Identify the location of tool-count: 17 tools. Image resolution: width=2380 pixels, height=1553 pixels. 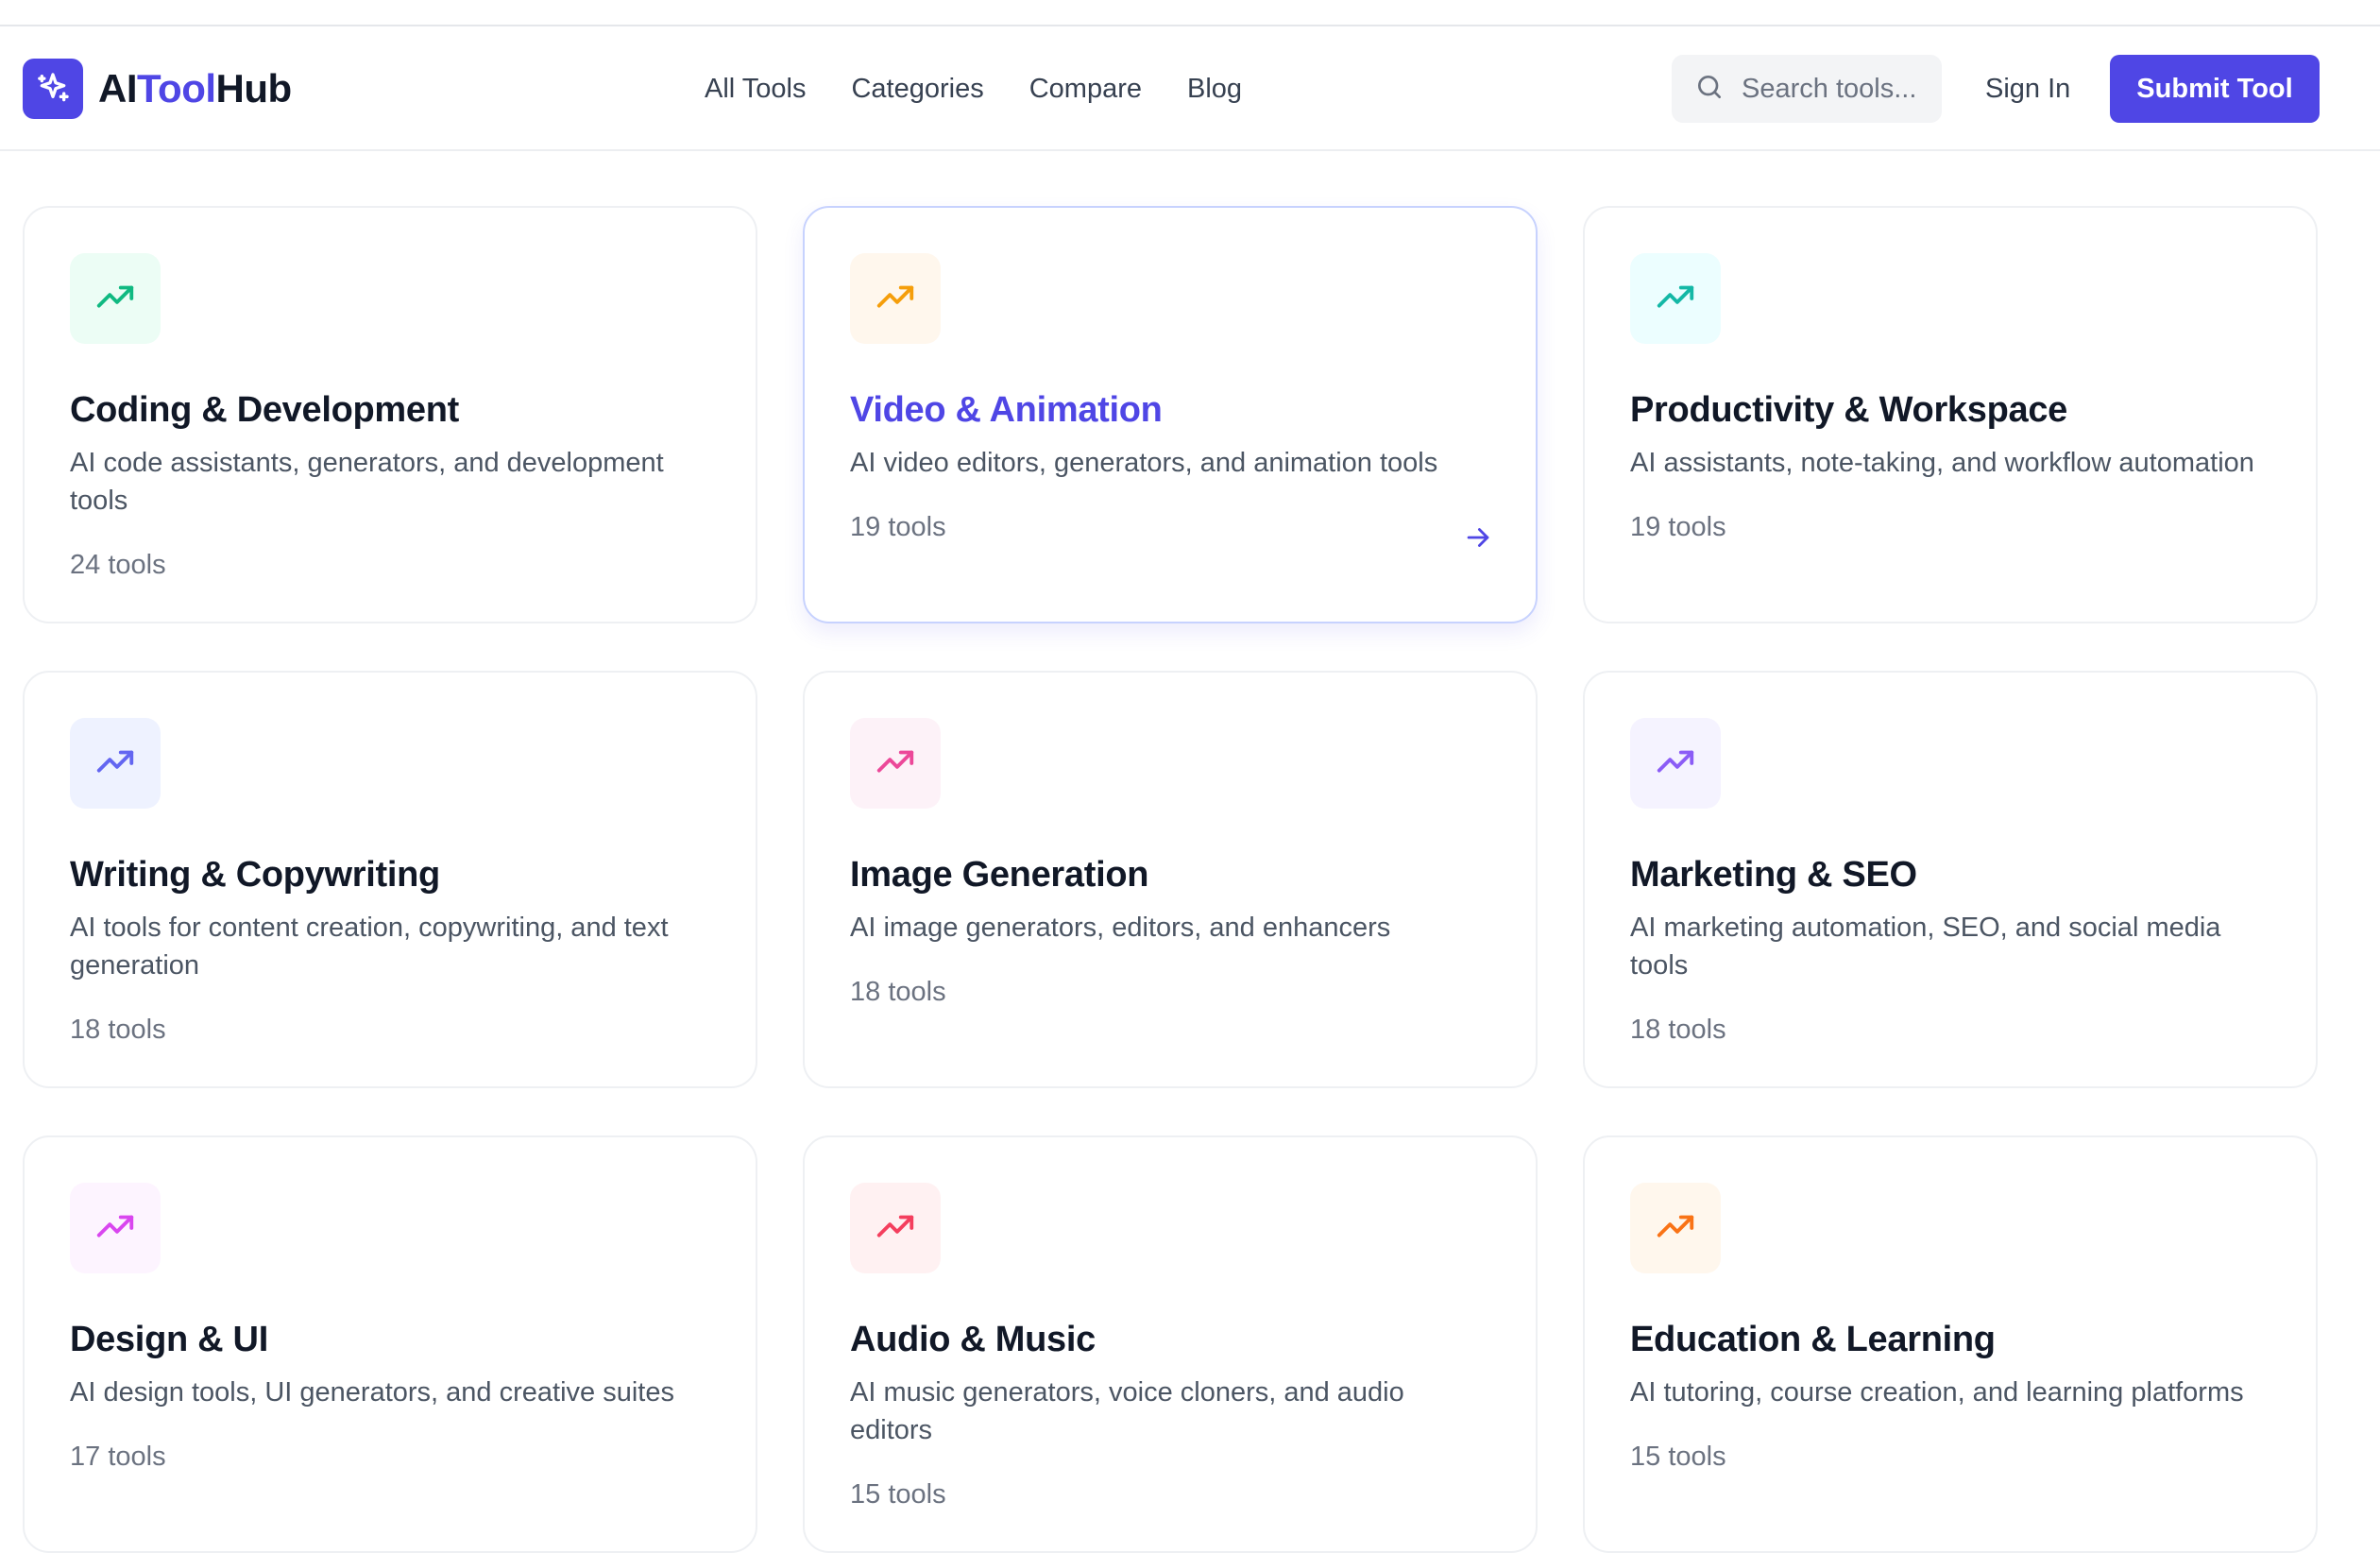
(118, 1456).